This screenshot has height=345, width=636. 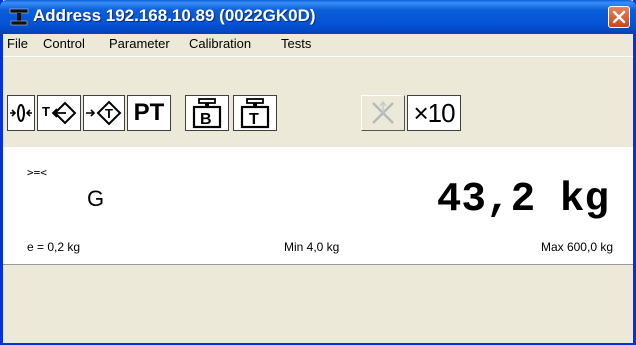 I want to click on scale-app-icon, so click(x=19, y=17).